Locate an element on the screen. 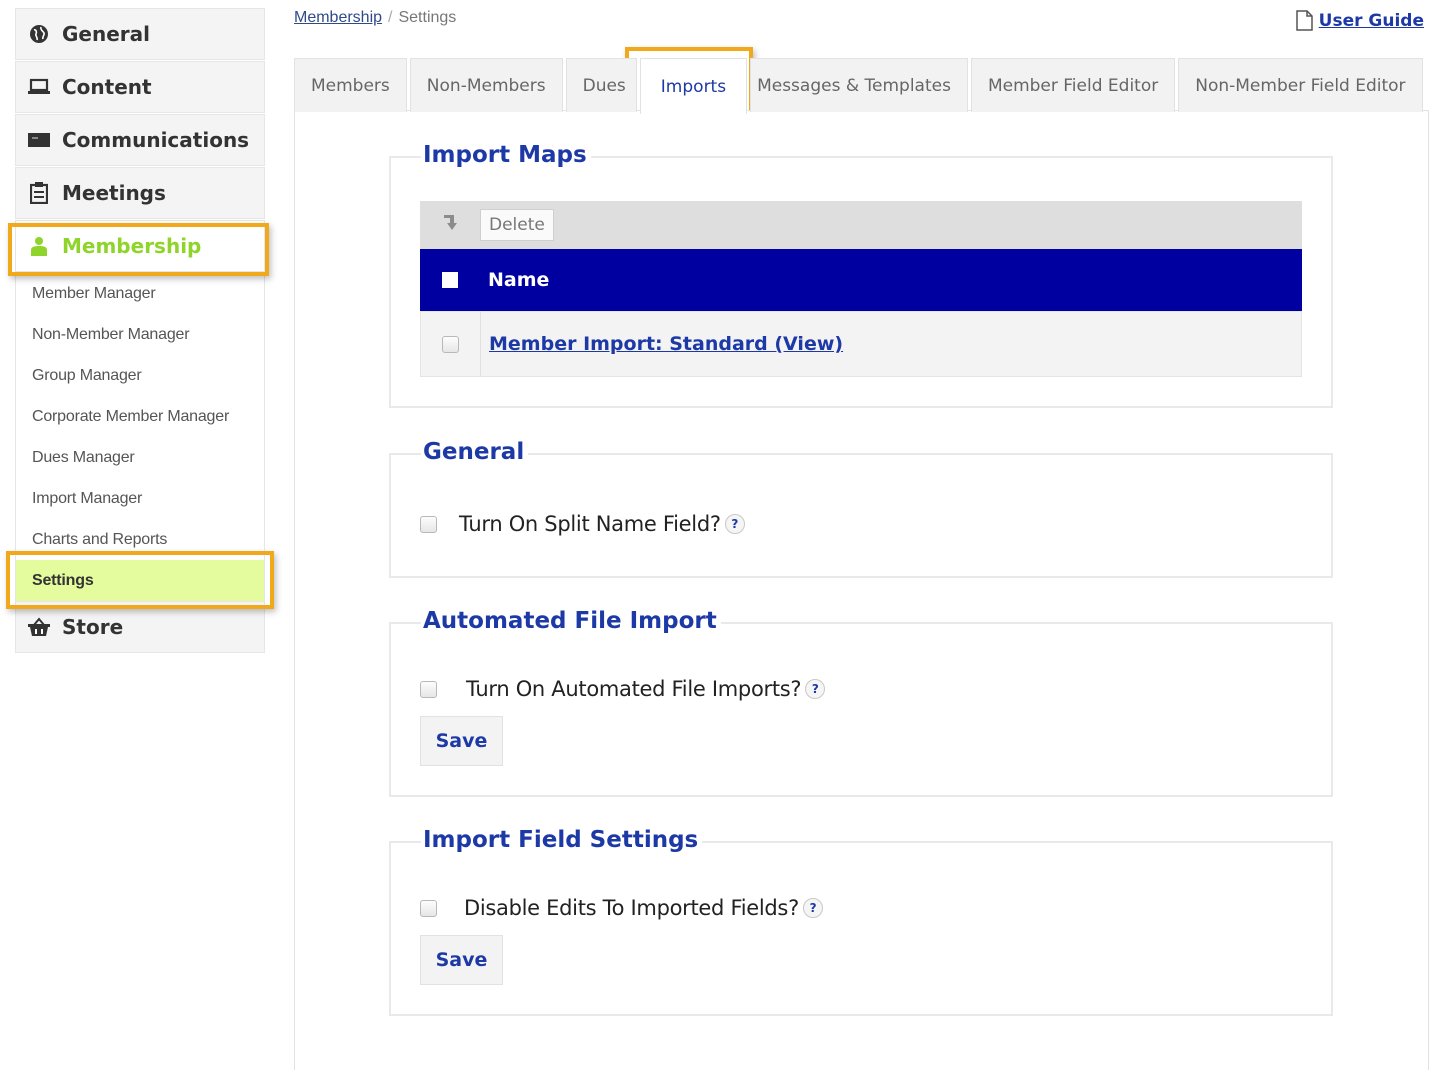 The height and width of the screenshot is (1070, 1433). breadcrumb-membership-link: Membership is located at coordinates (338, 17).